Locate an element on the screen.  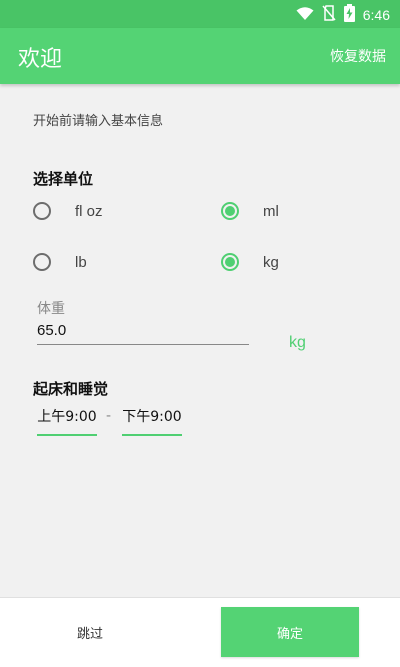
unit-option-fl-oz: fl oz is located at coordinates (68, 211).